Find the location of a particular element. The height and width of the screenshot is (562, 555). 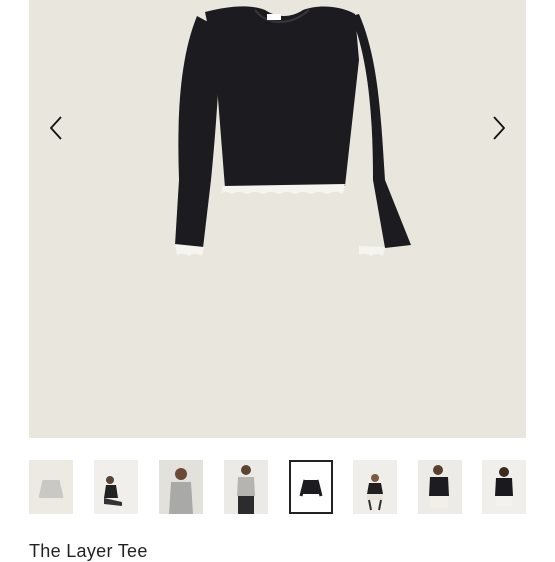

previous-image-button is located at coordinates (56, 128).